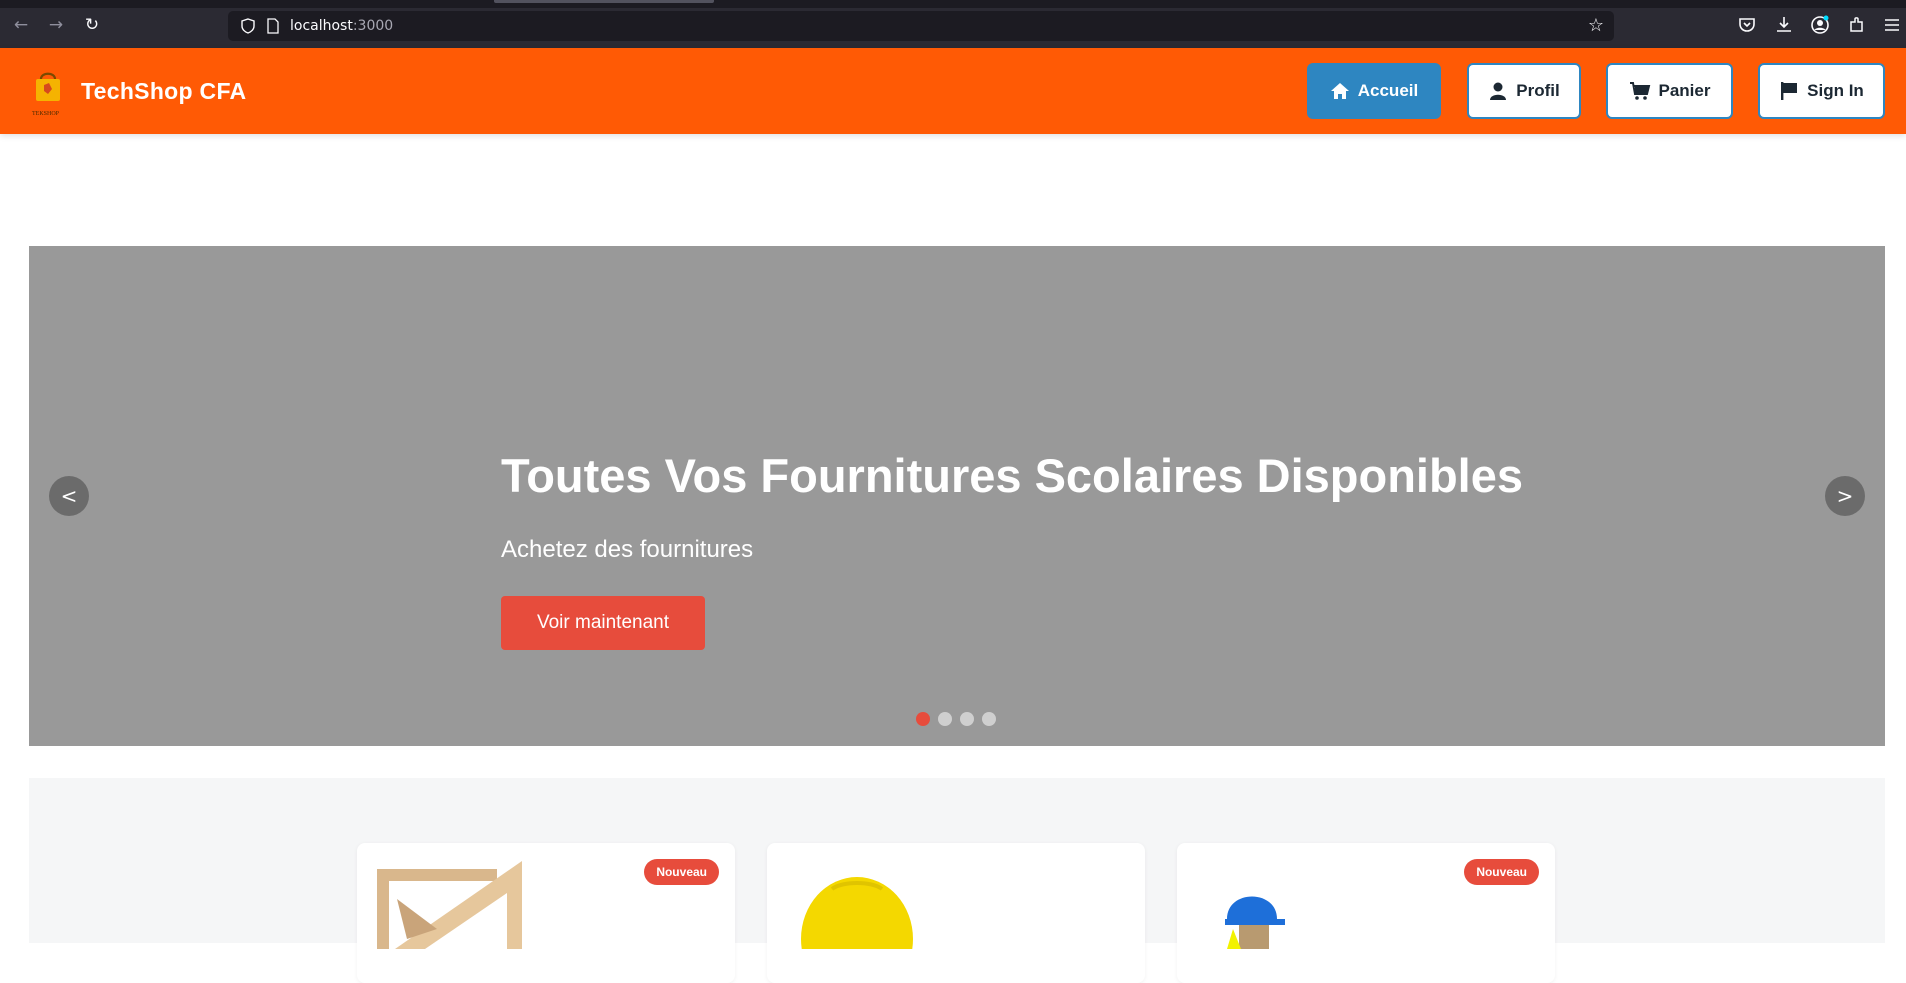 The height and width of the screenshot is (983, 1906). I want to click on shopping-bag-logo, so click(48, 89).